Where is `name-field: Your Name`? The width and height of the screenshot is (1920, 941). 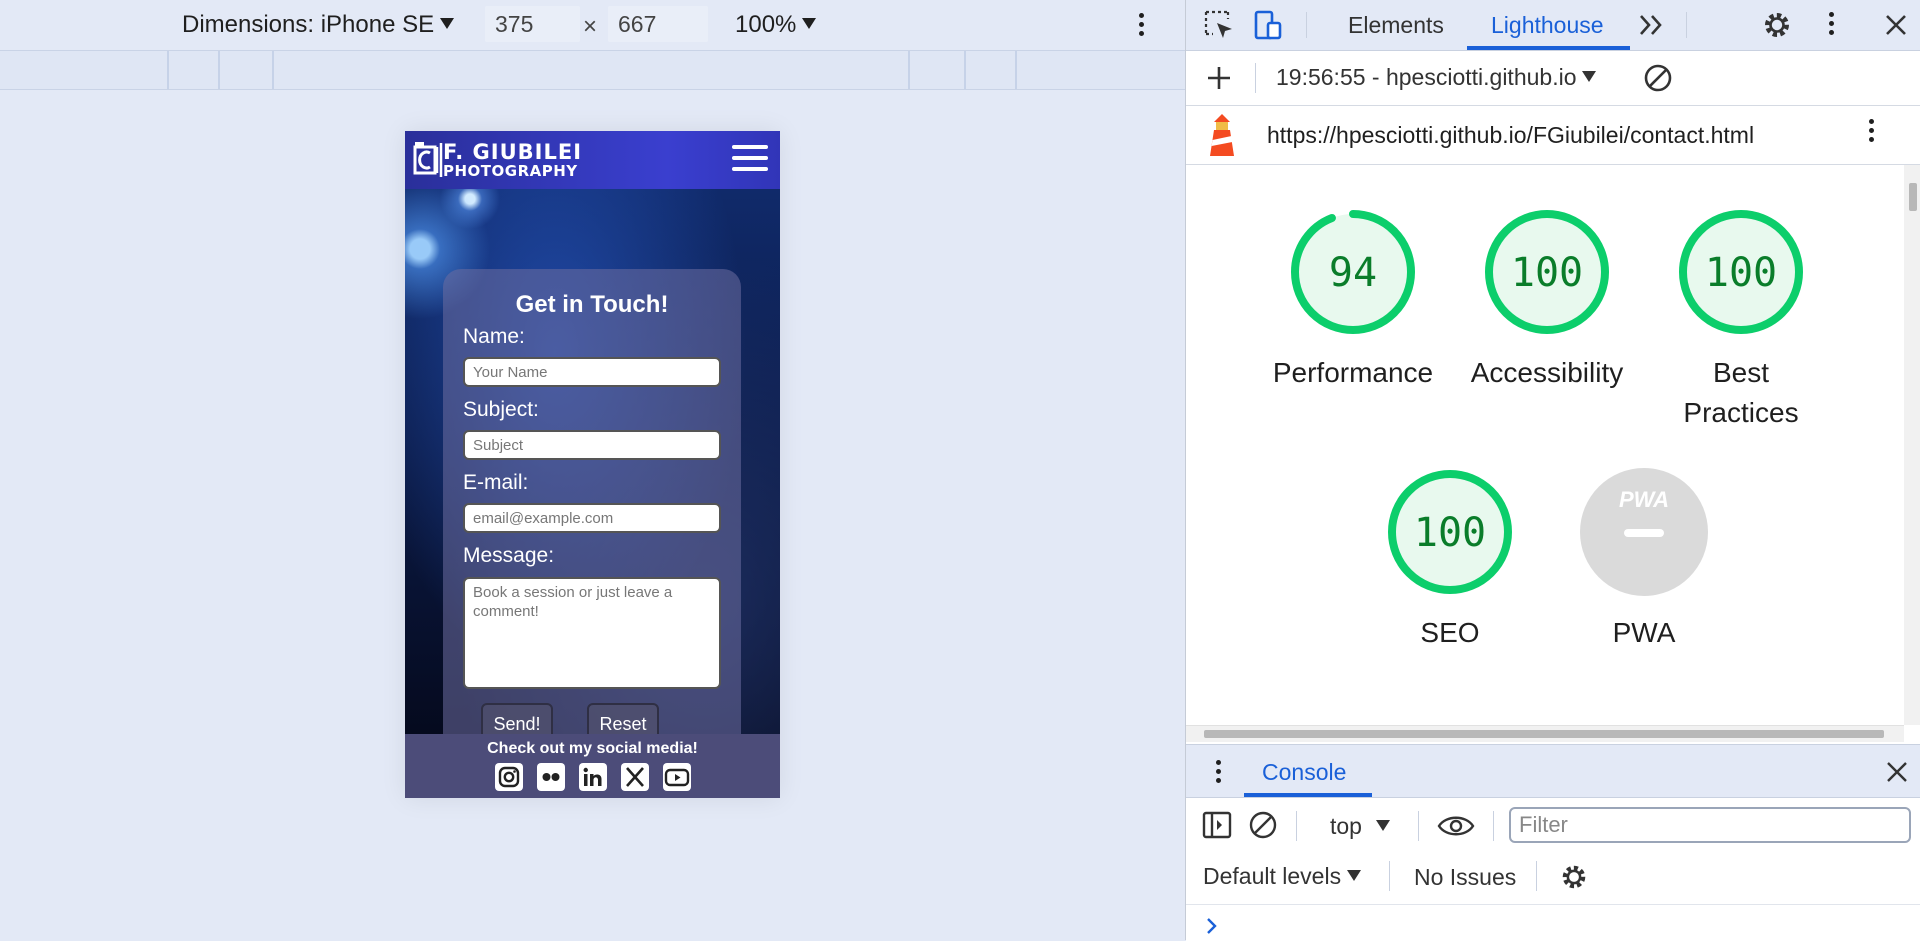
name-field: Your Name is located at coordinates (592, 372).